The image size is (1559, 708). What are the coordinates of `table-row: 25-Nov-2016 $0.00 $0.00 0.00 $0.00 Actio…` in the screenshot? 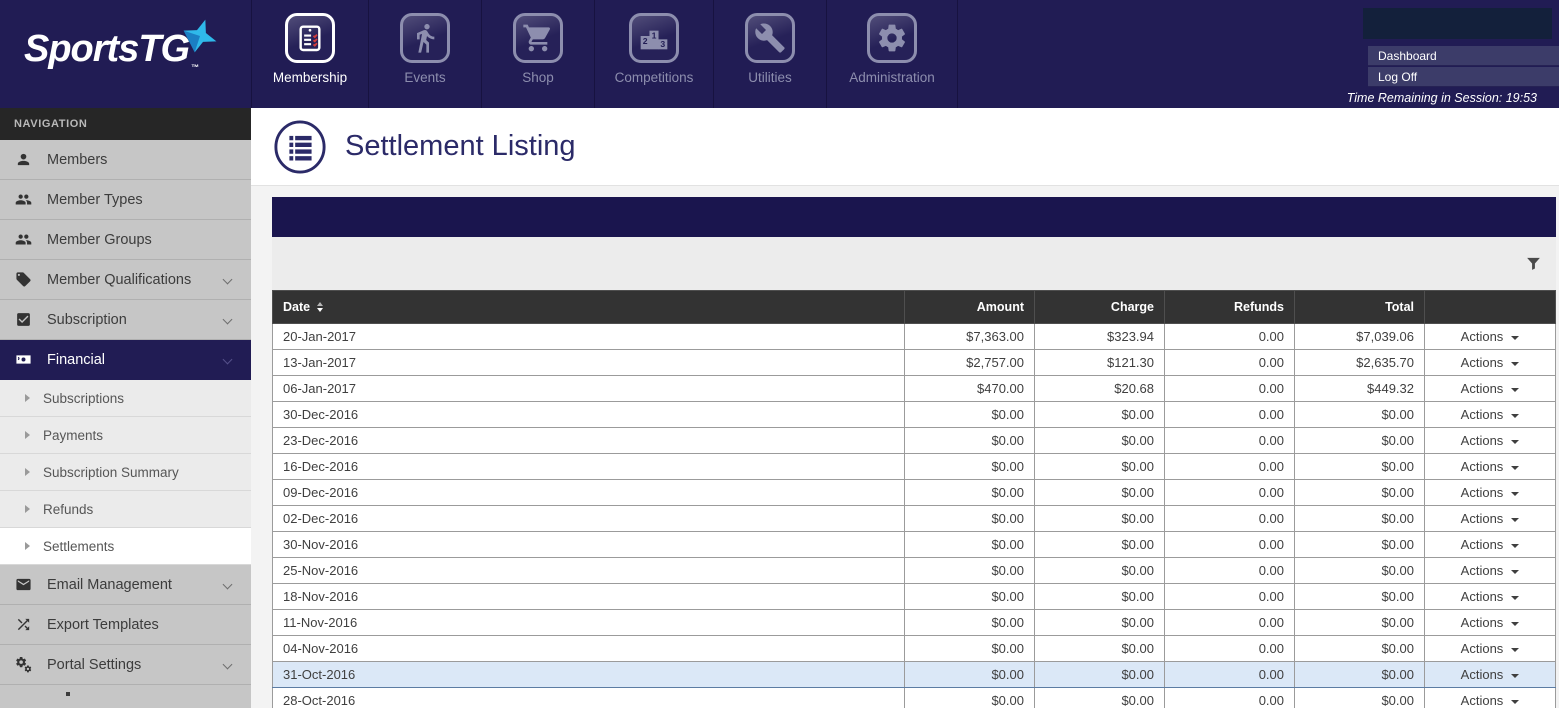 It's located at (914, 570).